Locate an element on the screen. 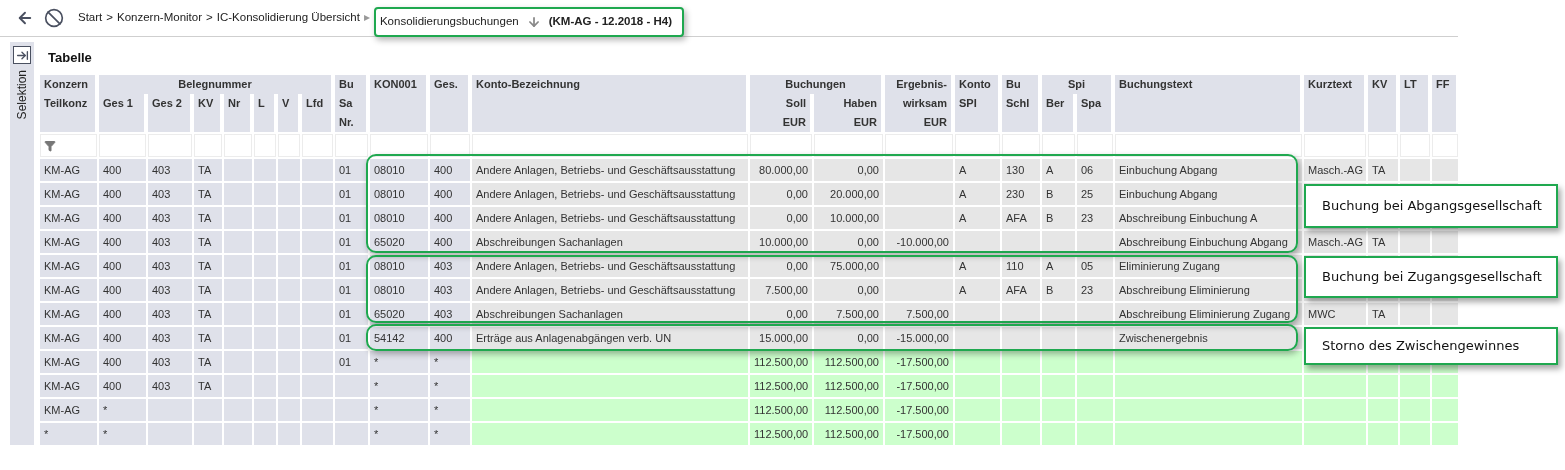 This screenshot has width=1565, height=470. table-cell: Abschreibung Eliminierung is located at coordinates (1208, 290).